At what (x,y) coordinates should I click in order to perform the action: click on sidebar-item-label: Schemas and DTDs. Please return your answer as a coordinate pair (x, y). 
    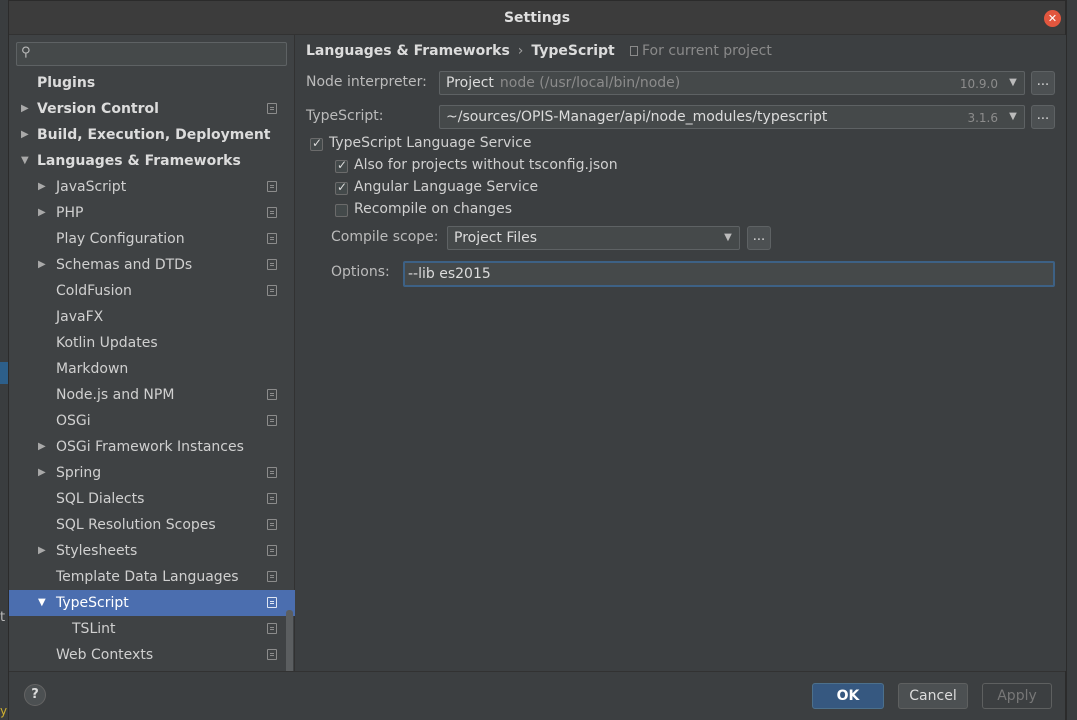
    Looking at the image, I should click on (124, 265).